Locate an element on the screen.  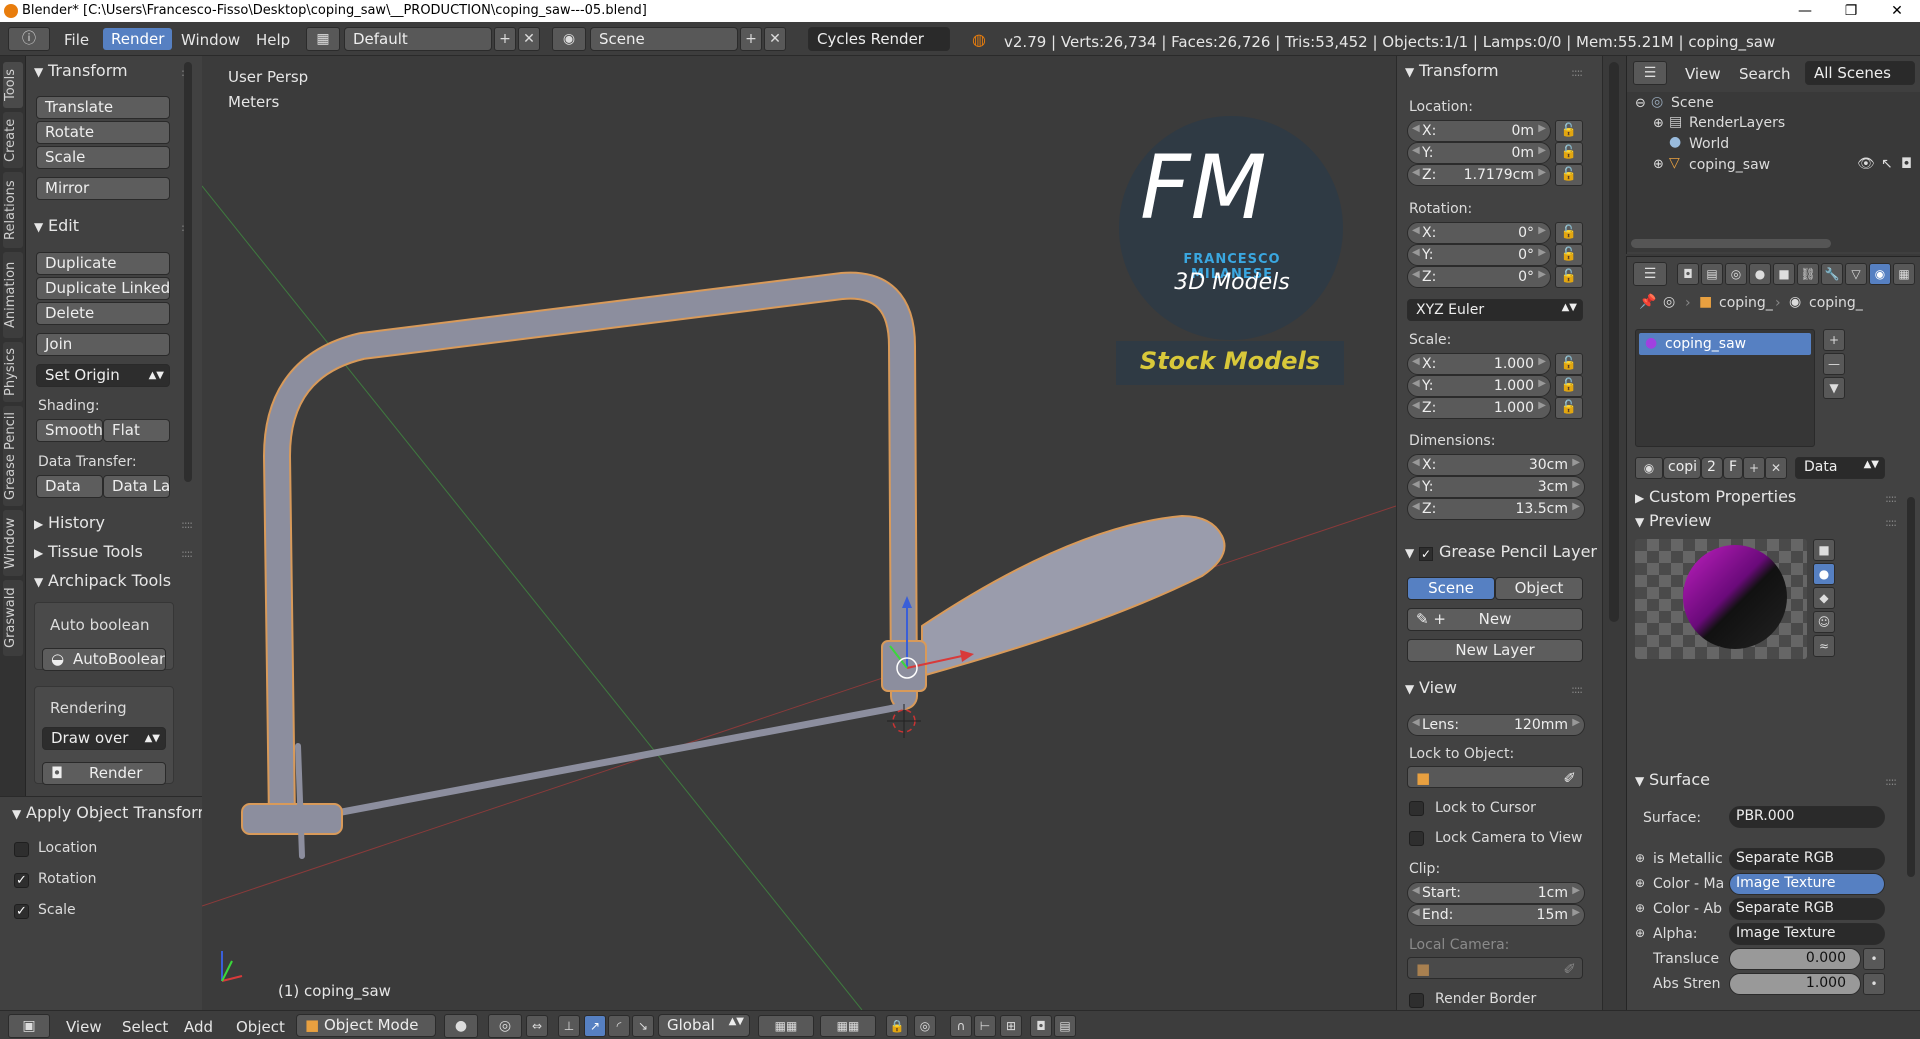
browse-material-icon: ◉ is located at coordinates (1649, 468).